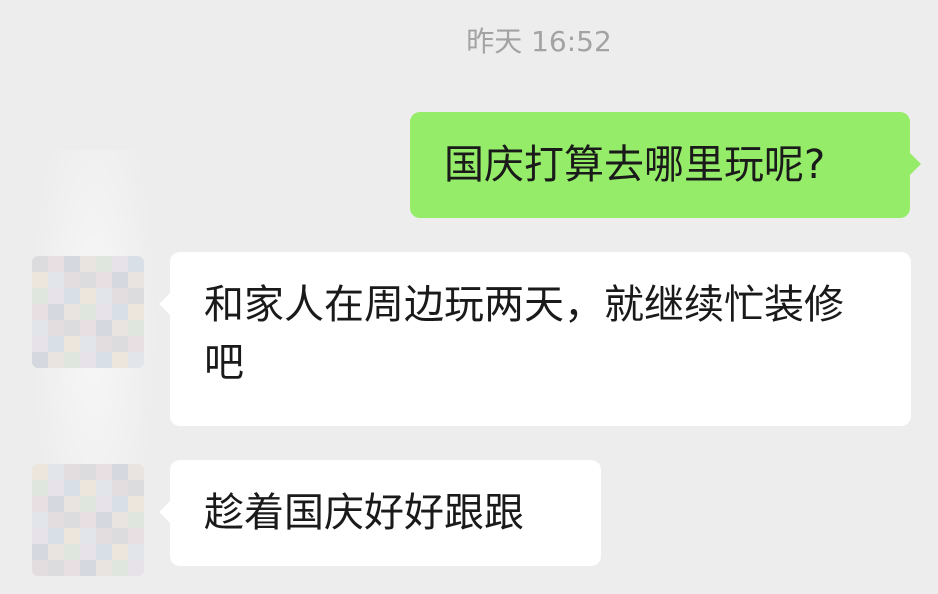 The width and height of the screenshot is (938, 594). I want to click on outgoing-message-bubble: 国庆打算去哪里玩呢?, so click(665, 165).